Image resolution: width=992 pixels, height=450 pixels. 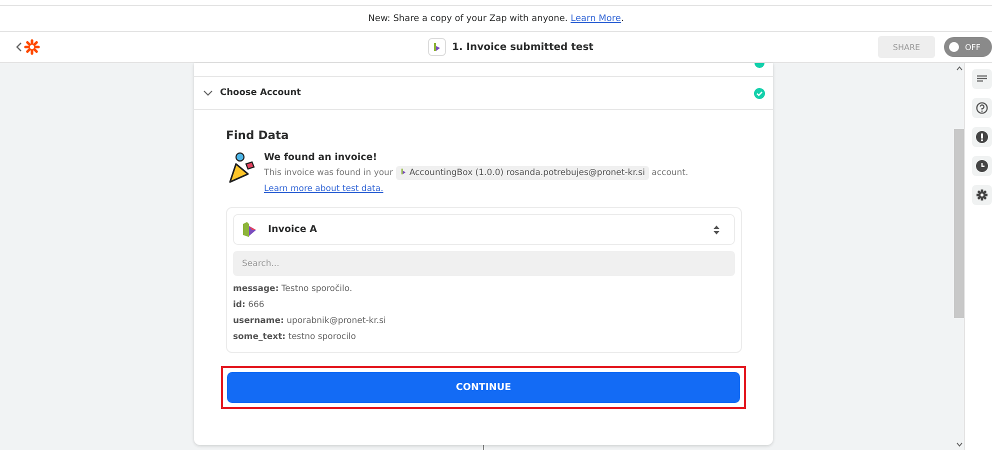 What do you see at coordinates (959, 444) in the screenshot?
I see `scroll-down-icon` at bounding box center [959, 444].